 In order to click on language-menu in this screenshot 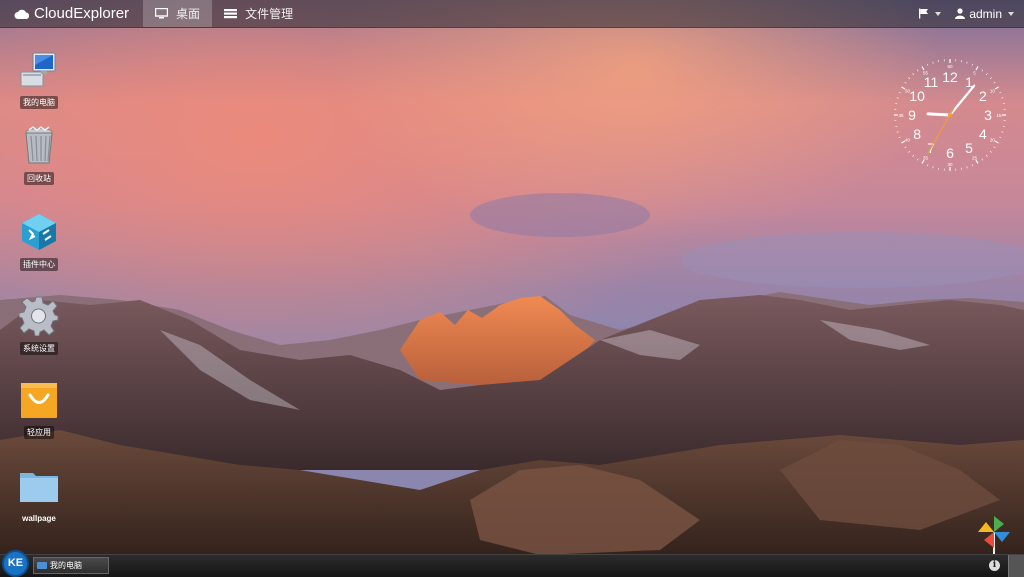, I will do `click(929, 13)`.